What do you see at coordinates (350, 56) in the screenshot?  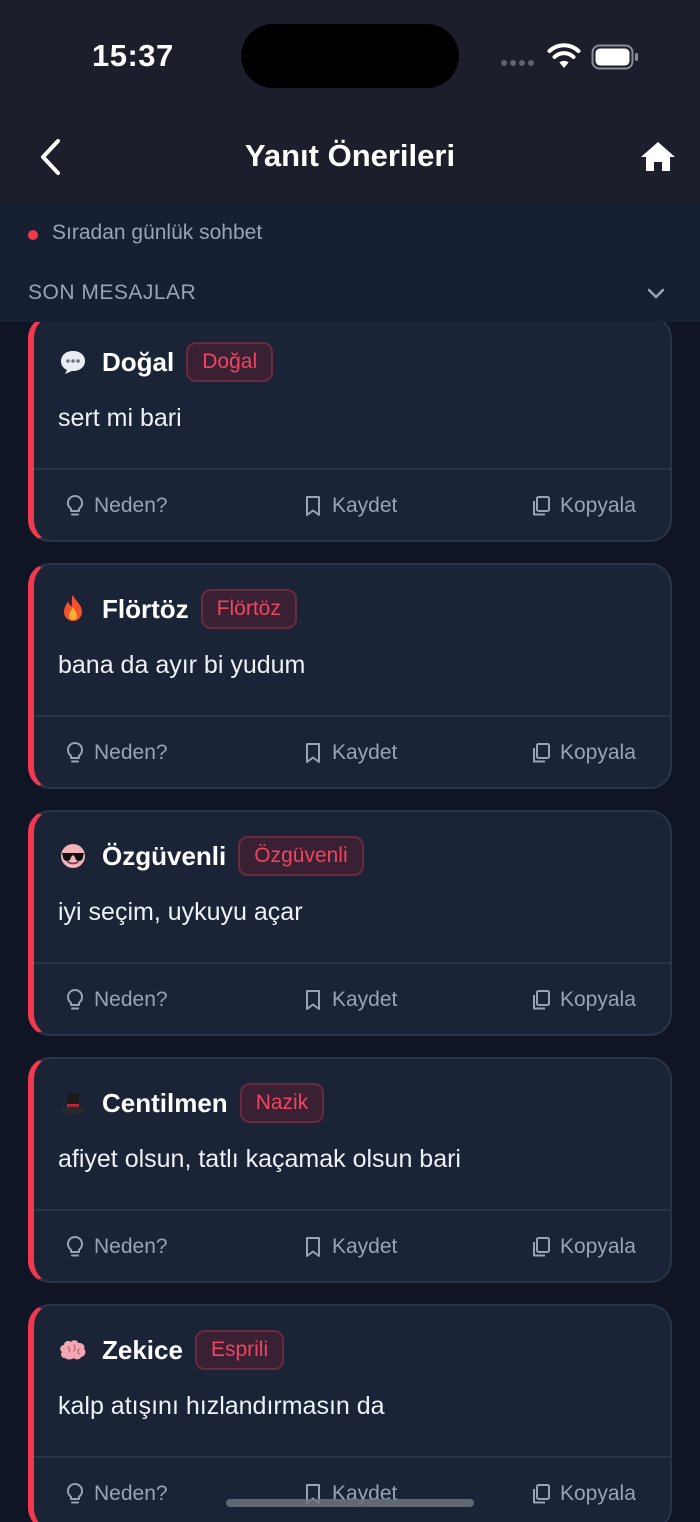 I see `dynamic-island` at bounding box center [350, 56].